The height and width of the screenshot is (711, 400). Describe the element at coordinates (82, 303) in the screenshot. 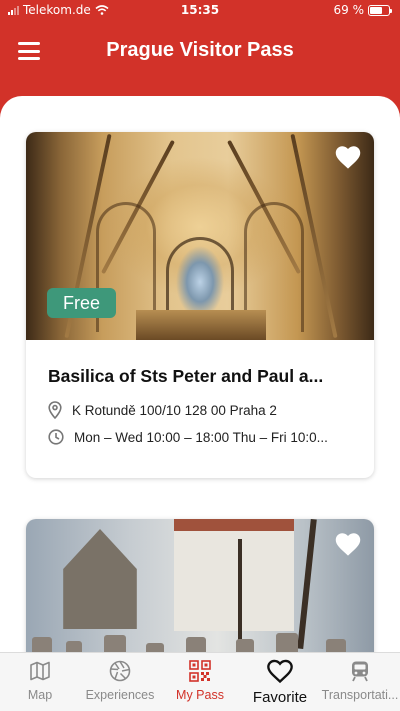

I see `free-badge: Free` at that location.